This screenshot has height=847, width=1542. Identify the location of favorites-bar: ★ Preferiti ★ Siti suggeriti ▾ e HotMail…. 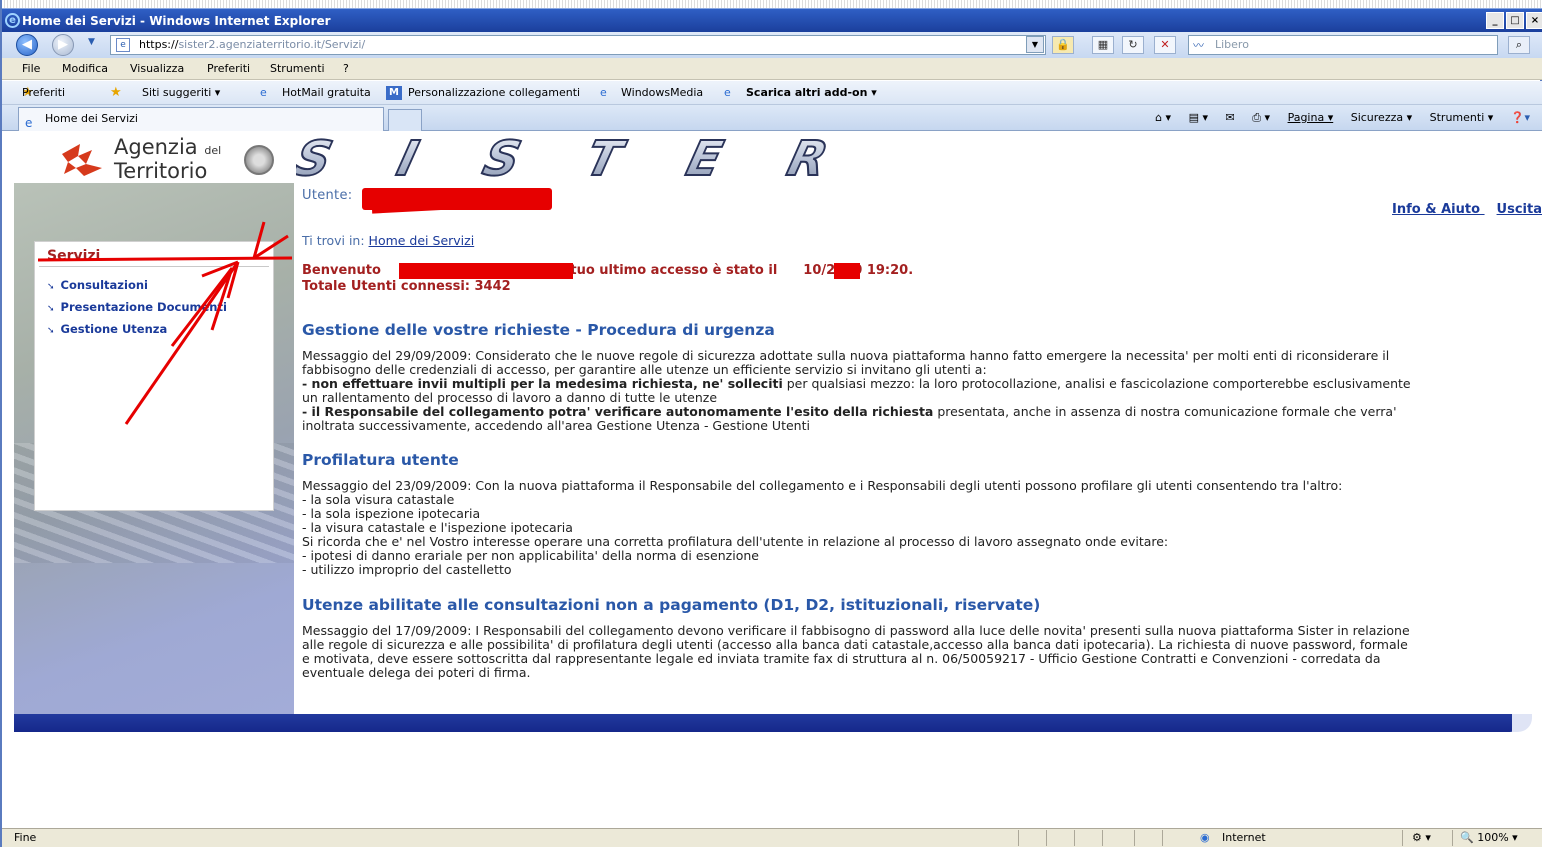
(772, 93).